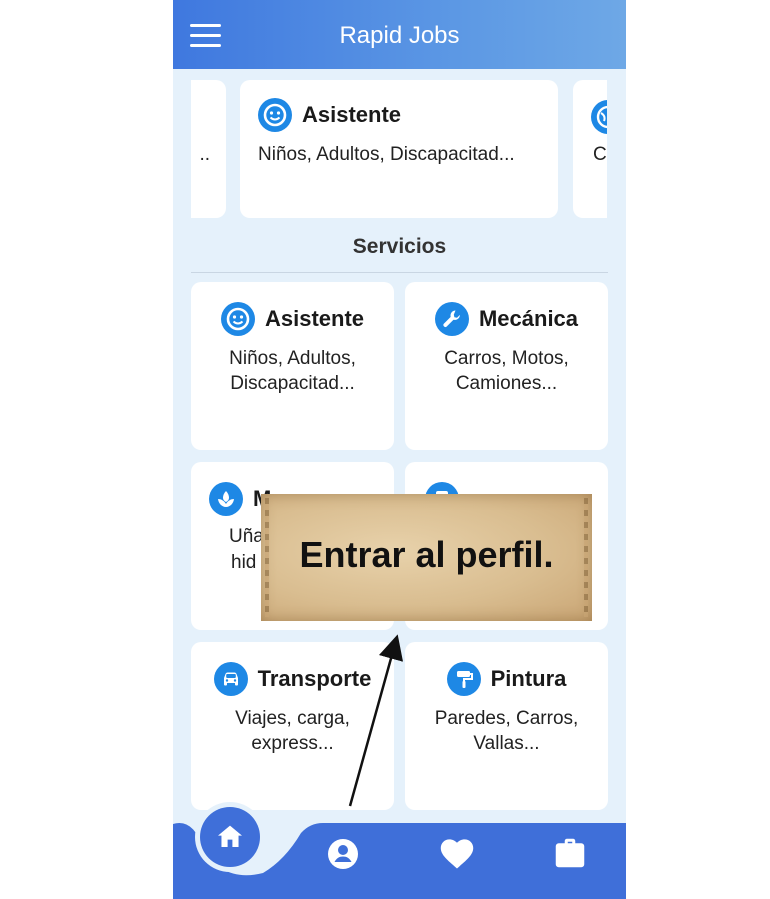  What do you see at coordinates (463, 679) in the screenshot?
I see `paint-roller-icon` at bounding box center [463, 679].